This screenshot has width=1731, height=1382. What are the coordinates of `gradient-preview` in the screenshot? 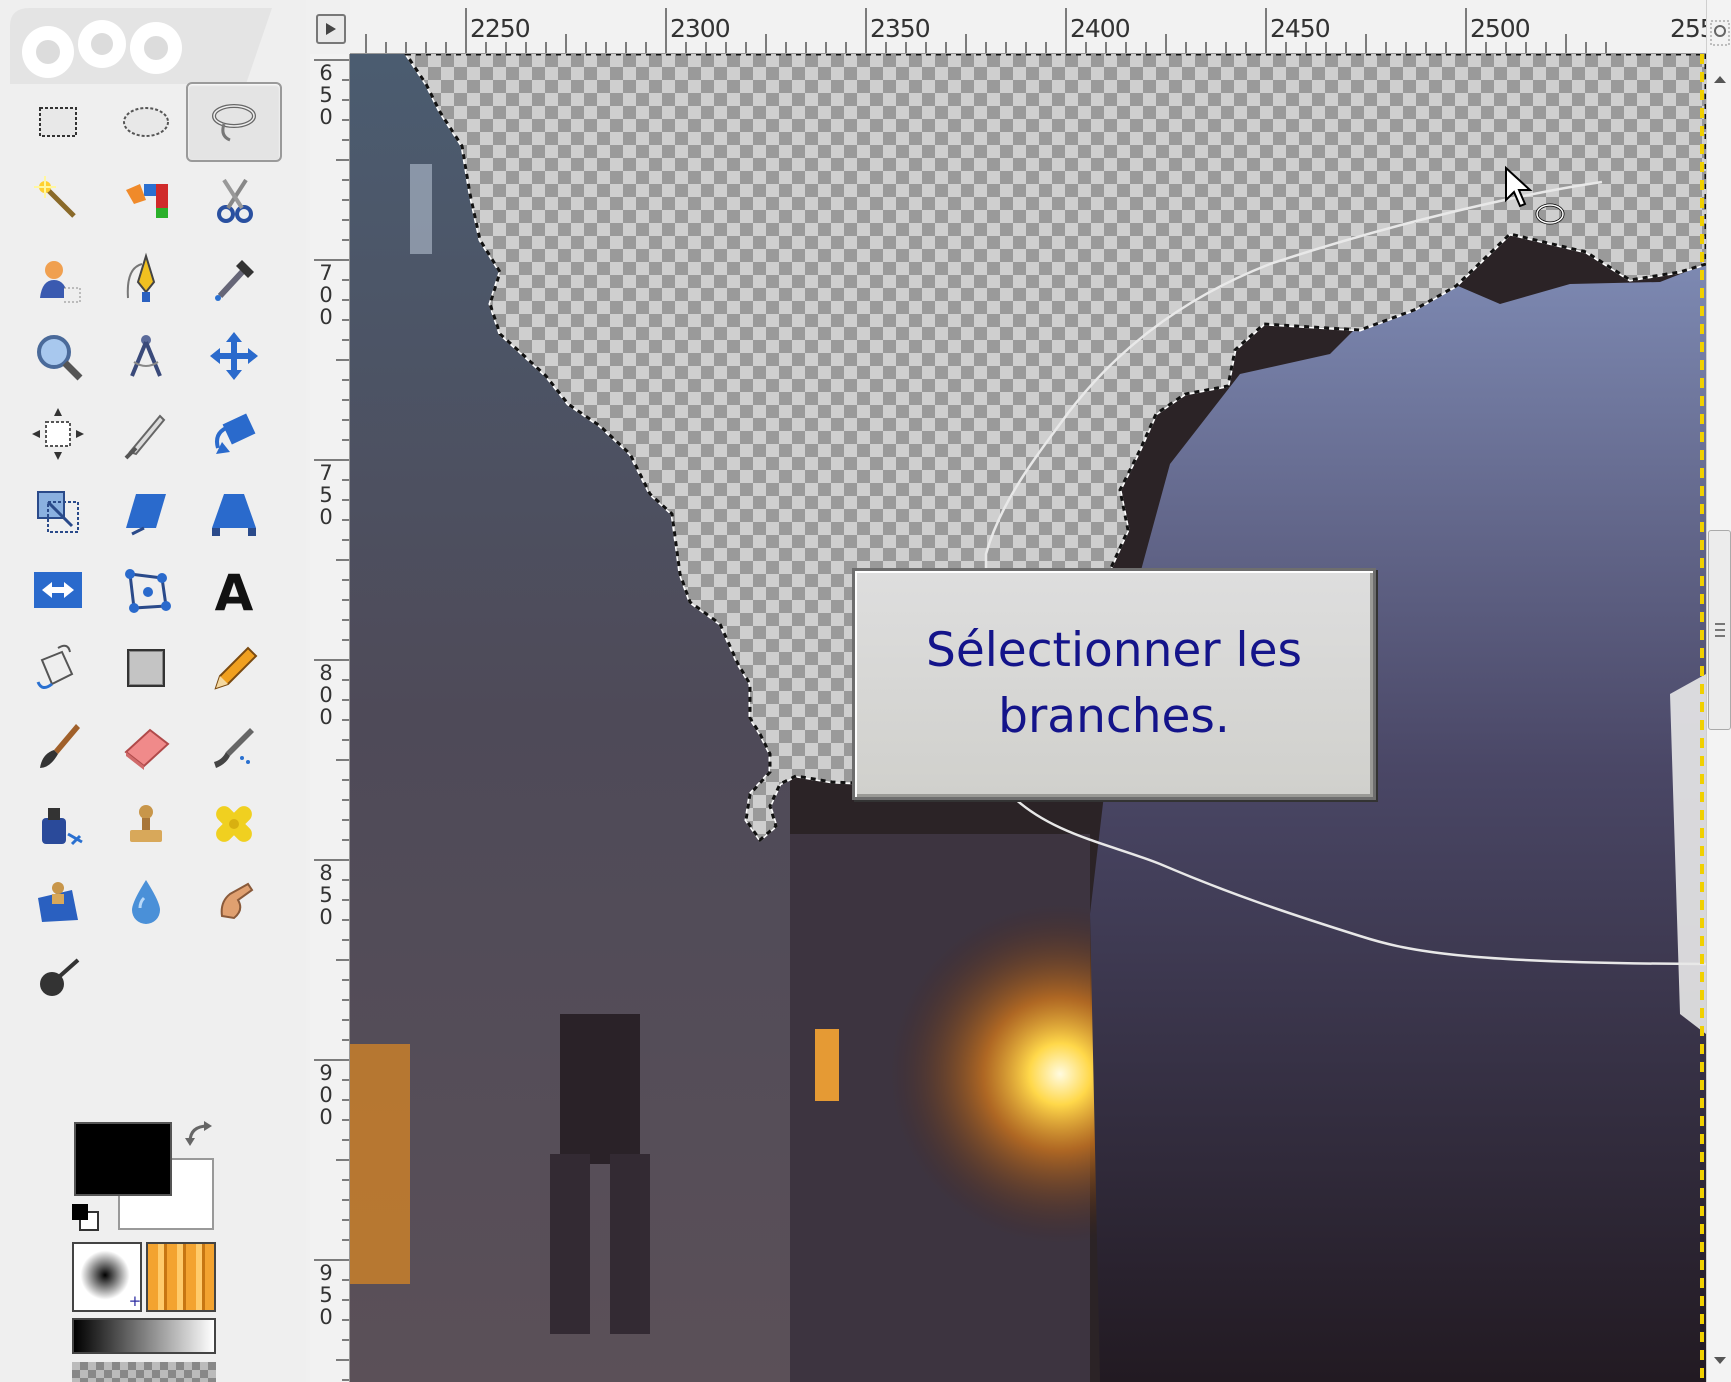 It's located at (144, 1336).